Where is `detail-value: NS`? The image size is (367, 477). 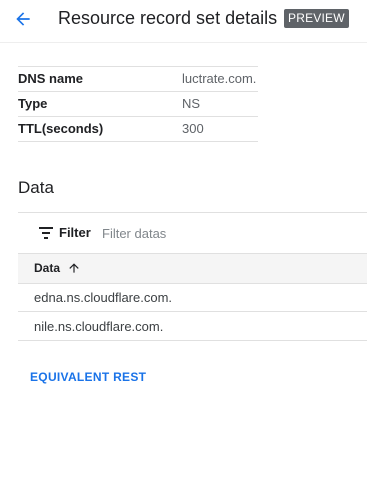
detail-value: NS is located at coordinates (191, 103).